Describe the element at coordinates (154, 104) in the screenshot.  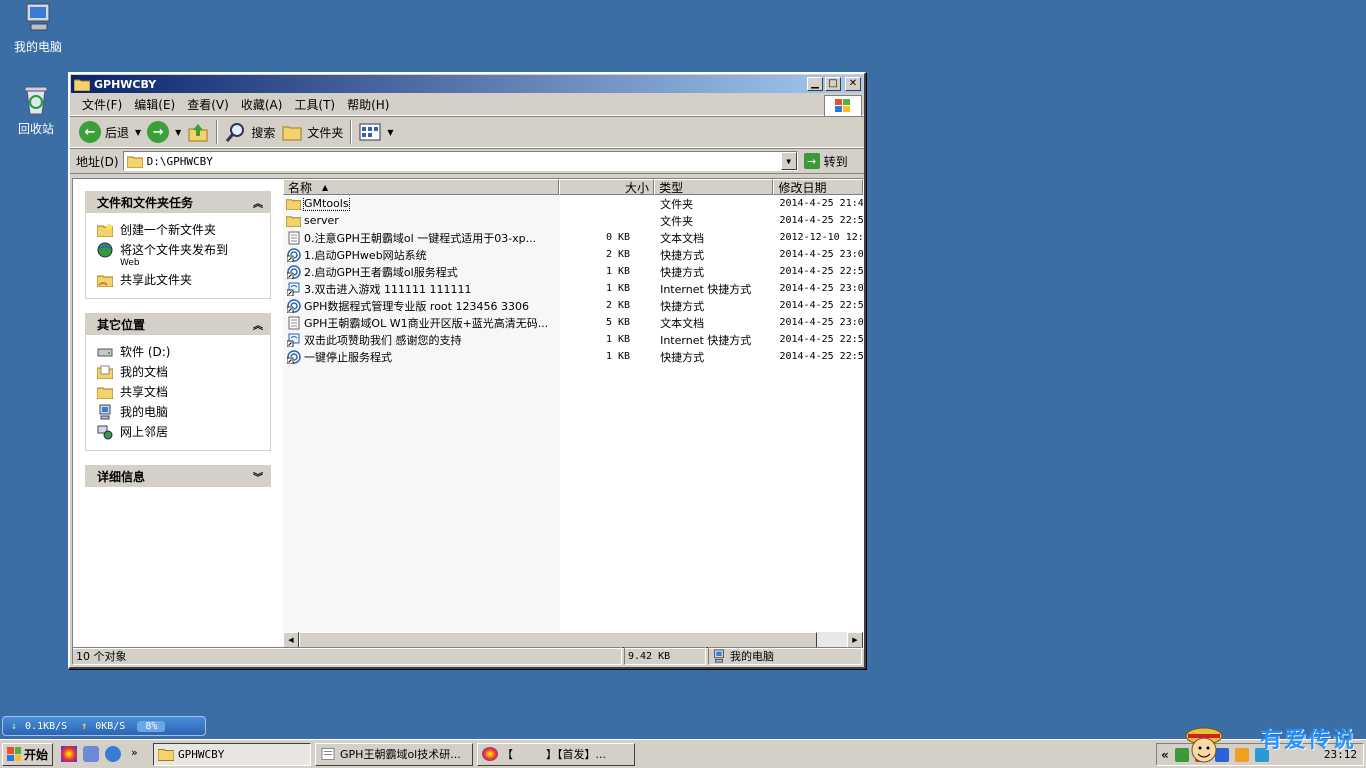
I see `menu-edit: 编辑(E)` at that location.